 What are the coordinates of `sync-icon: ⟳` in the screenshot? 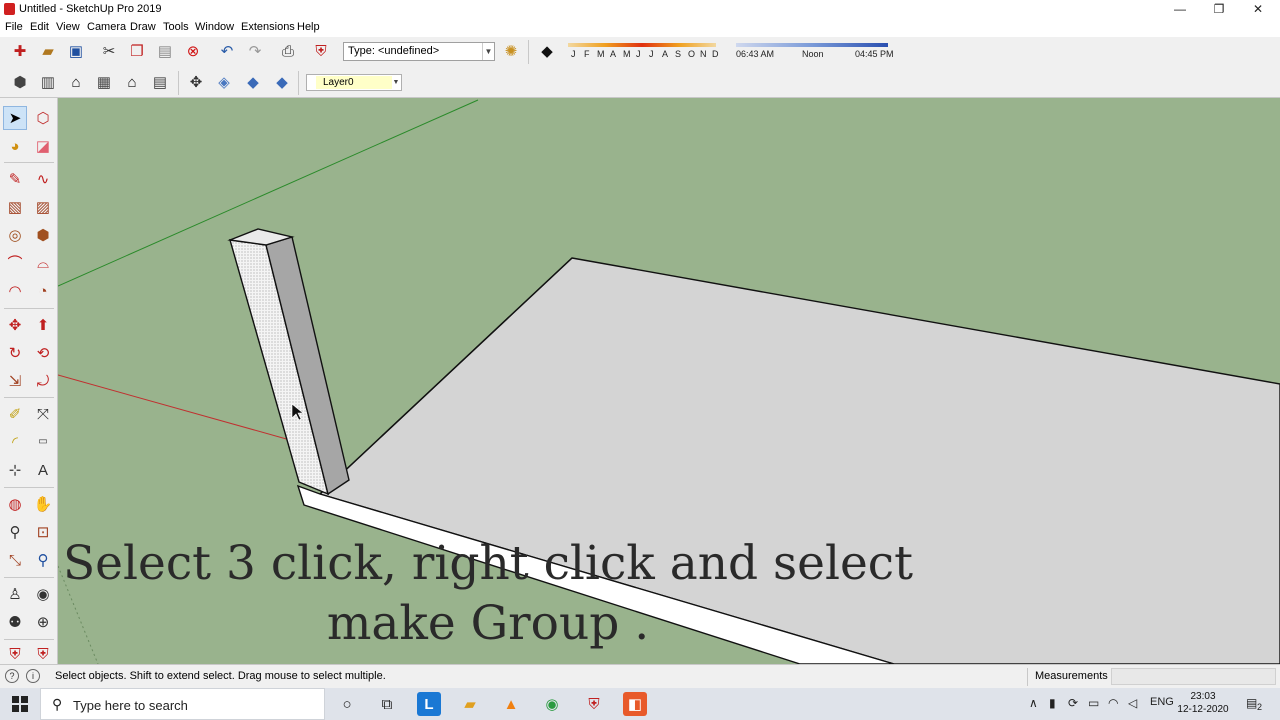 It's located at (1073, 703).